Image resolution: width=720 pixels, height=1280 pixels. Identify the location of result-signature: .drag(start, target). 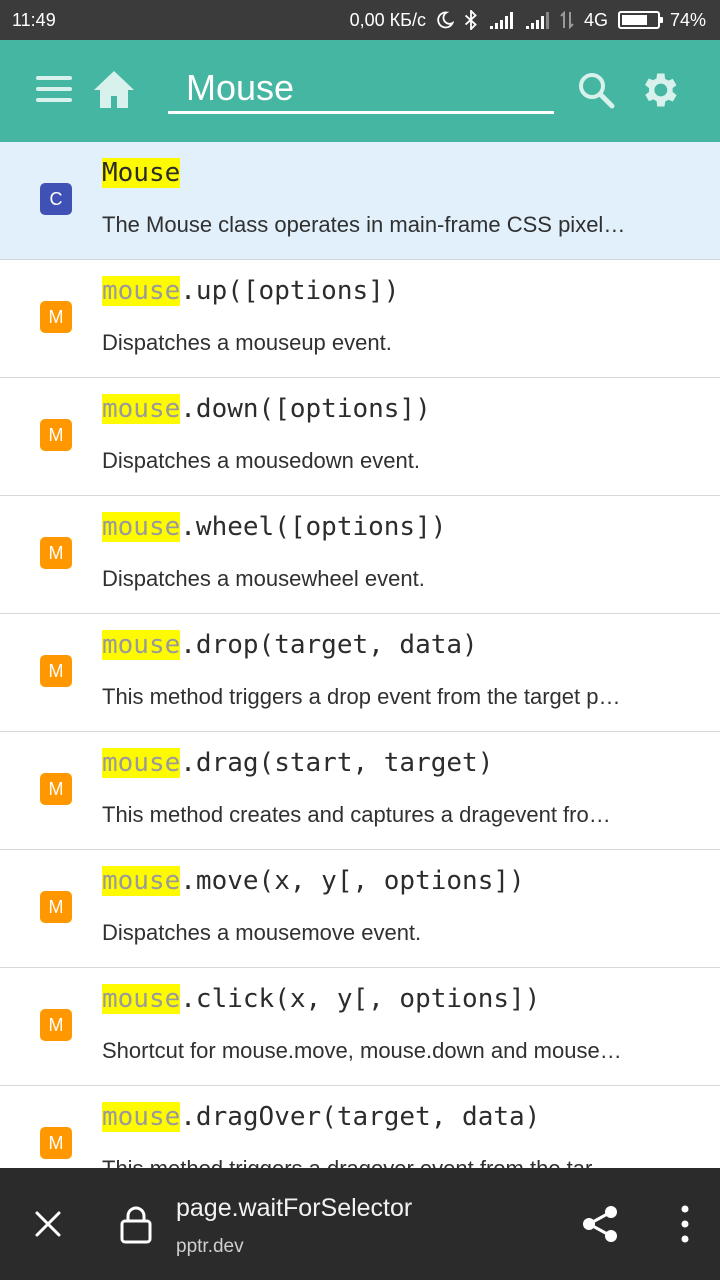
(337, 763).